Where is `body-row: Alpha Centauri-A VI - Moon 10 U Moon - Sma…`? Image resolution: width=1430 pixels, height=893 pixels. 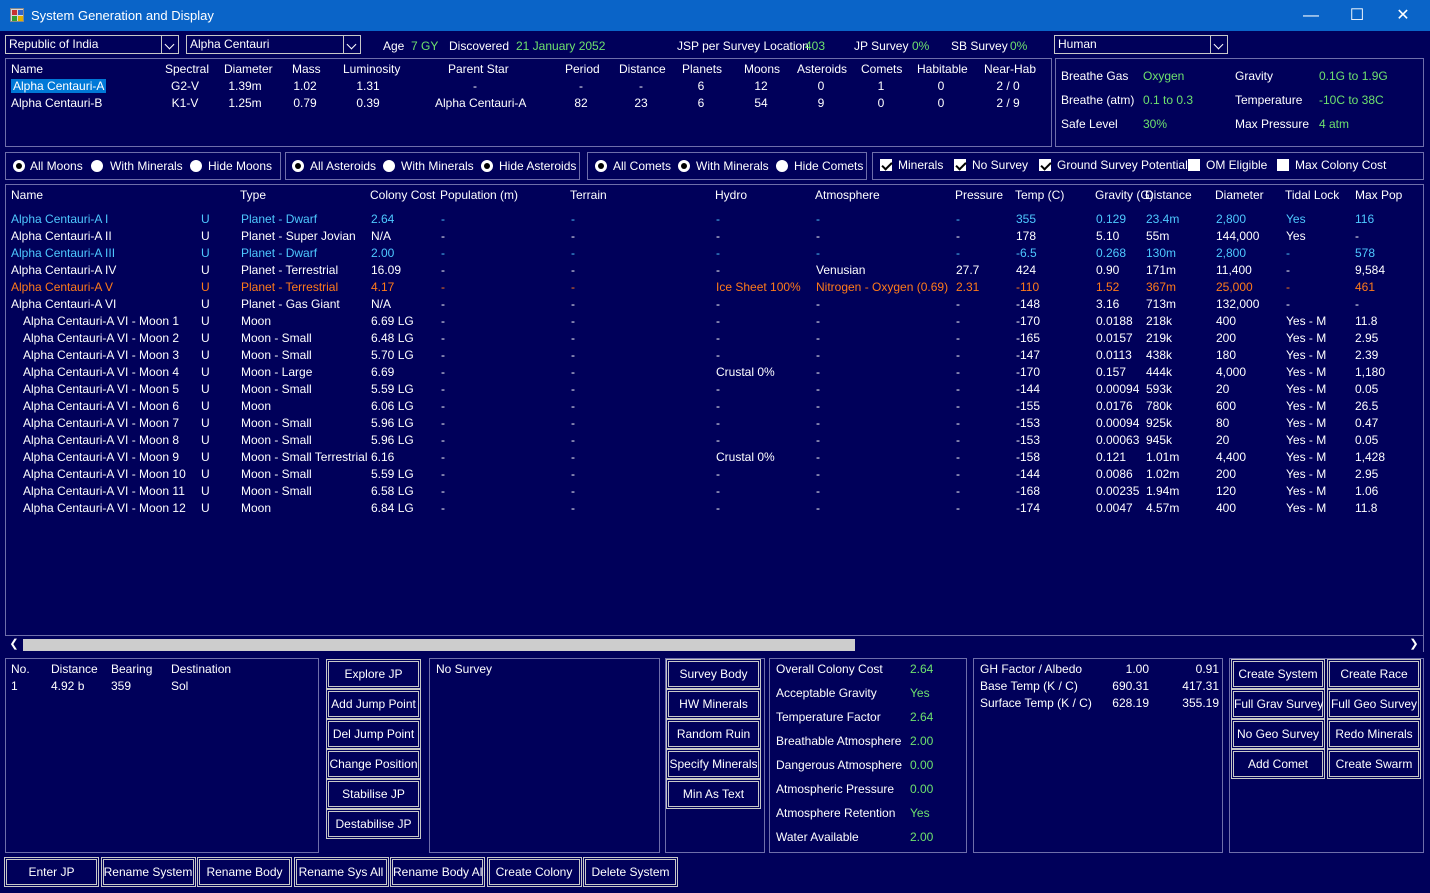 body-row: Alpha Centauri-A VI - Moon 10 U Moon - Sma… is located at coordinates (716, 474).